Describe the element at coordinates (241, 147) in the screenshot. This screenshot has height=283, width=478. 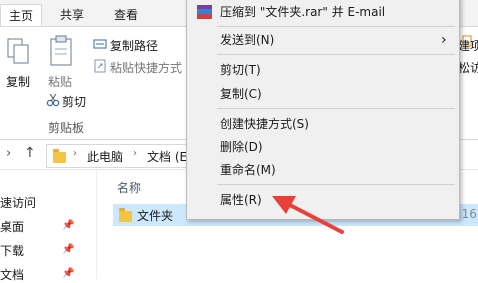
I see `menu-item-label: 删除(D)` at that location.